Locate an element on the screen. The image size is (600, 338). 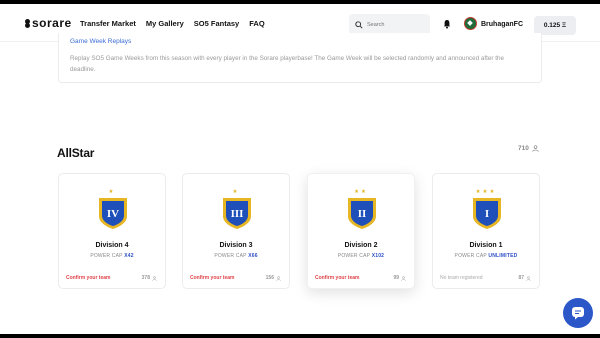
division-name: Division 2 is located at coordinates (361, 245).